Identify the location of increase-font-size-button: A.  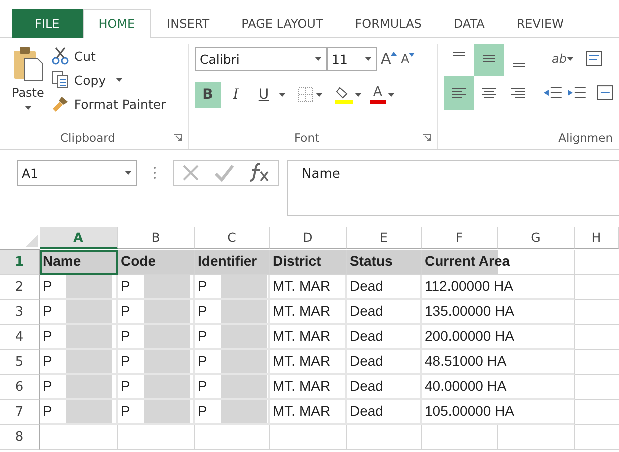
(389, 59).